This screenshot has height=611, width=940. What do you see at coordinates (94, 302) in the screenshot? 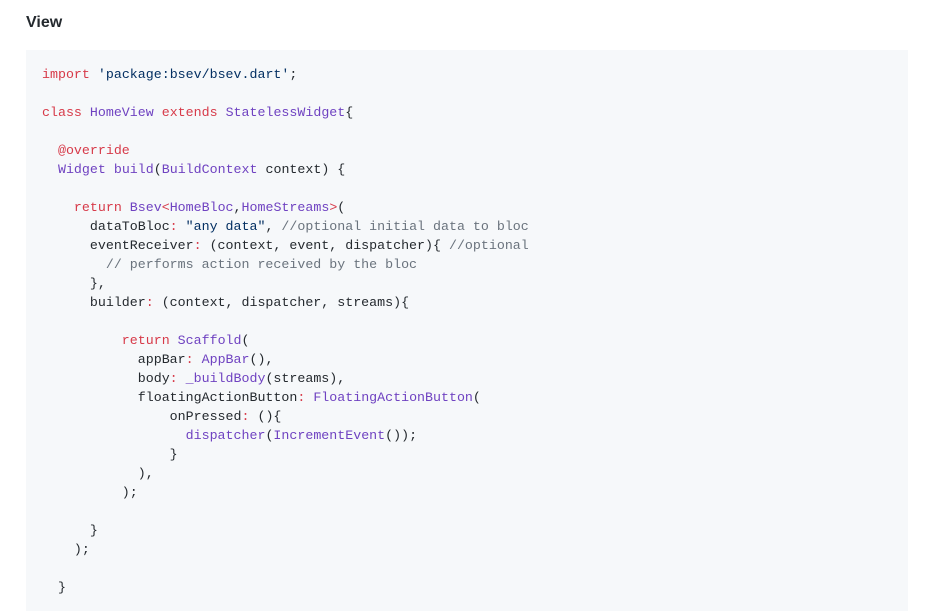
I see `code-token-plain: builder` at bounding box center [94, 302].